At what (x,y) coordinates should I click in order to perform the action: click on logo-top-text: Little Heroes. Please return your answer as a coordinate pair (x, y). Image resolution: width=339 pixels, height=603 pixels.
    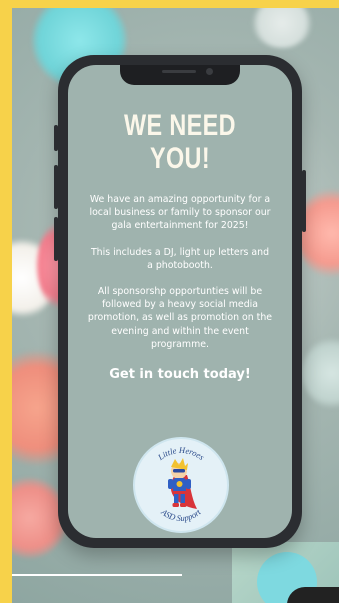
    Looking at the image, I should click on (181, 454).